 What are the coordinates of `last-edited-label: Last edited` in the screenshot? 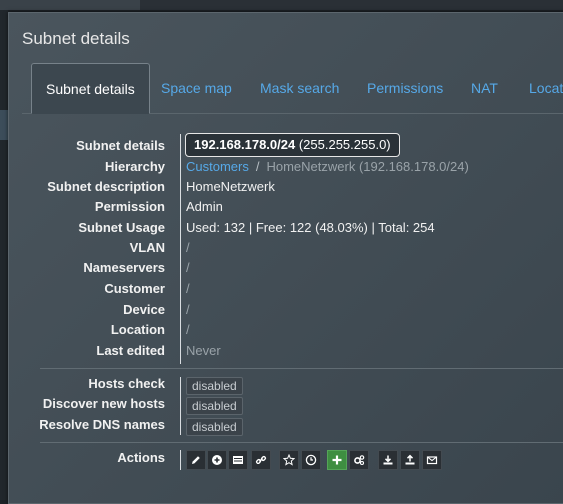 It's located at (130, 350).